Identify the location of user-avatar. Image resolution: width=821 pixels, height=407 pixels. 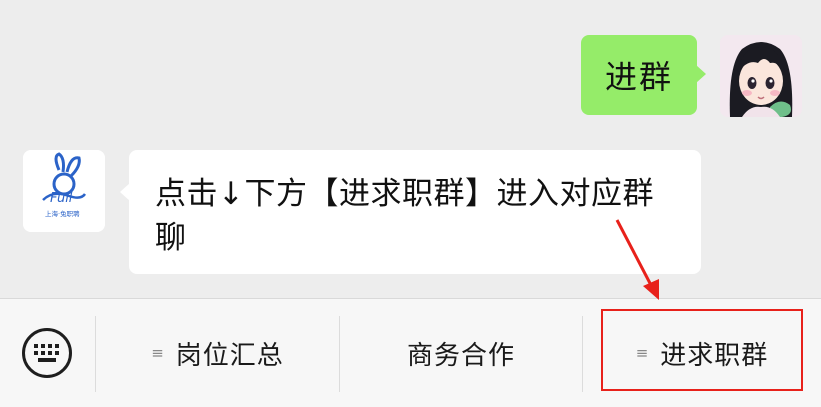
(761, 76).